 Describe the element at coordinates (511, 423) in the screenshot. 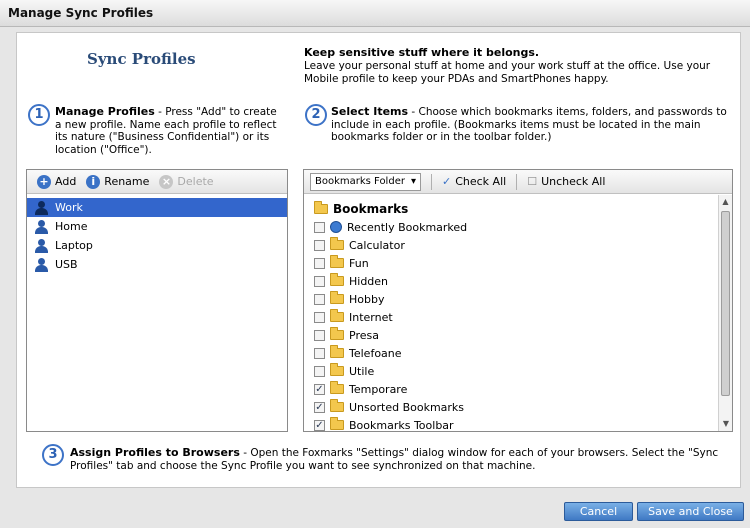

I see `tree-item: ✓ Bookmarks Toolbar` at that location.